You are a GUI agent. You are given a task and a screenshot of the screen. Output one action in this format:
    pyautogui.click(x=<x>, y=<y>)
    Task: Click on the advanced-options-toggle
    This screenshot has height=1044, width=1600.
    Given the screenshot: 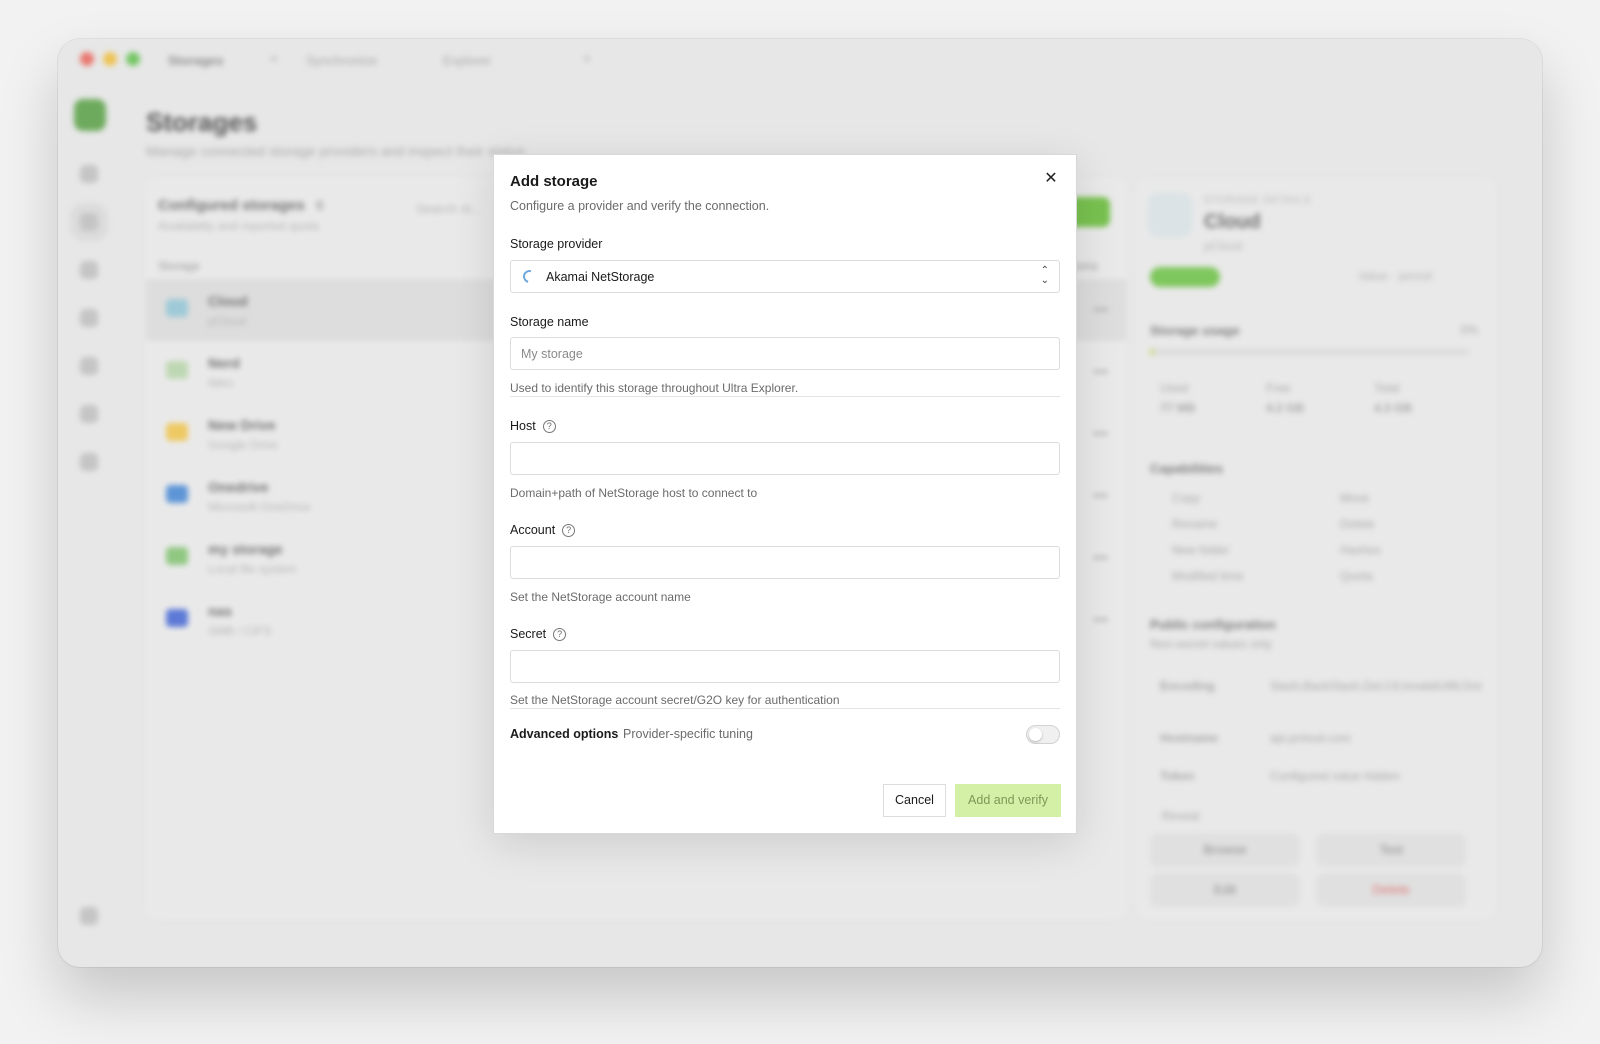 What is the action you would take?
    pyautogui.click(x=1043, y=734)
    